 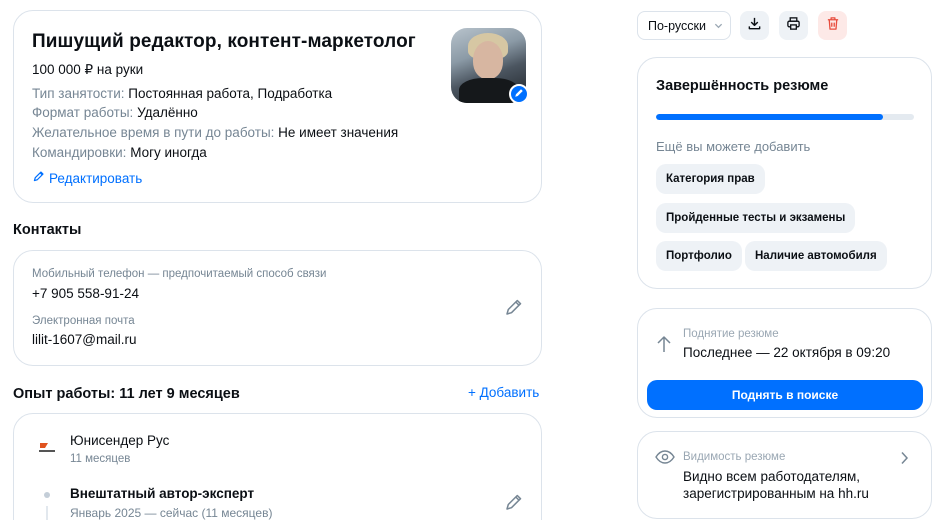 I want to click on completeness-progress-bar, so click(x=785, y=117).